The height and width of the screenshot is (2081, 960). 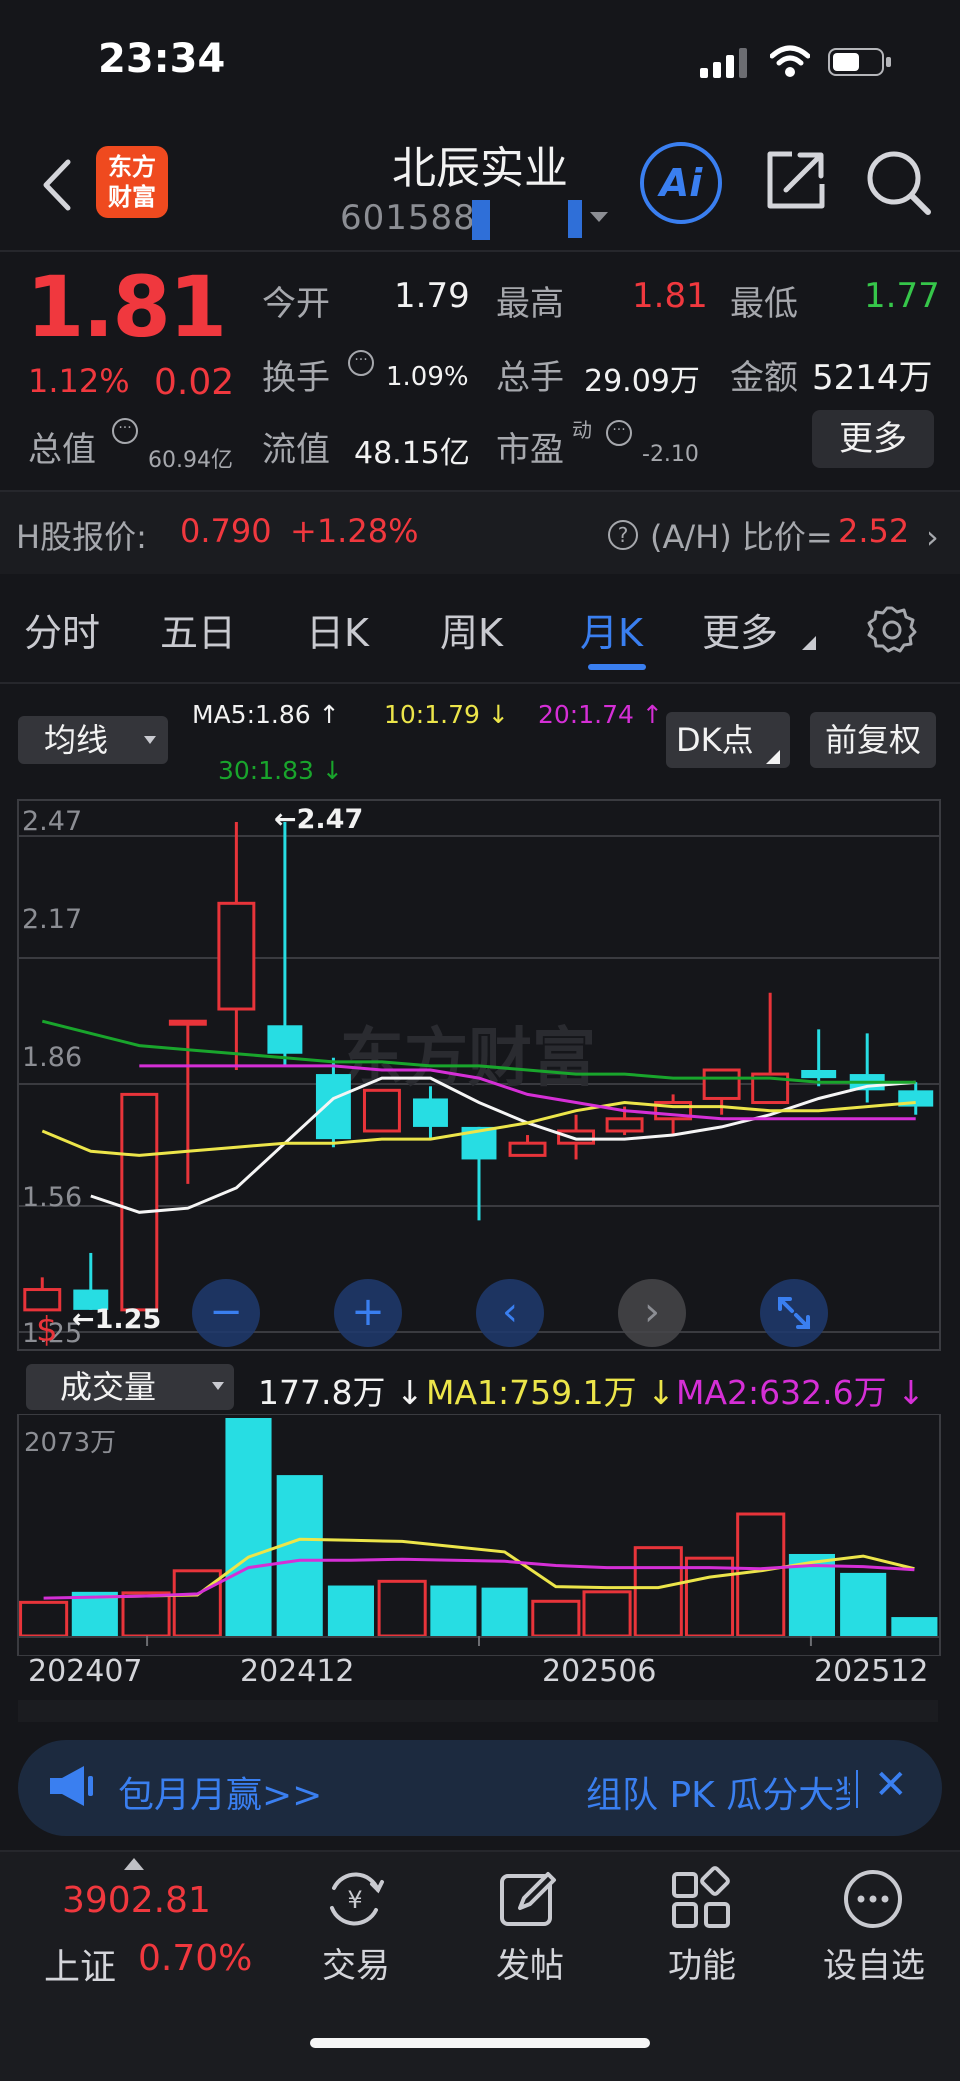 What do you see at coordinates (125, 431) in the screenshot?
I see `mktcap-info-icon: ···` at bounding box center [125, 431].